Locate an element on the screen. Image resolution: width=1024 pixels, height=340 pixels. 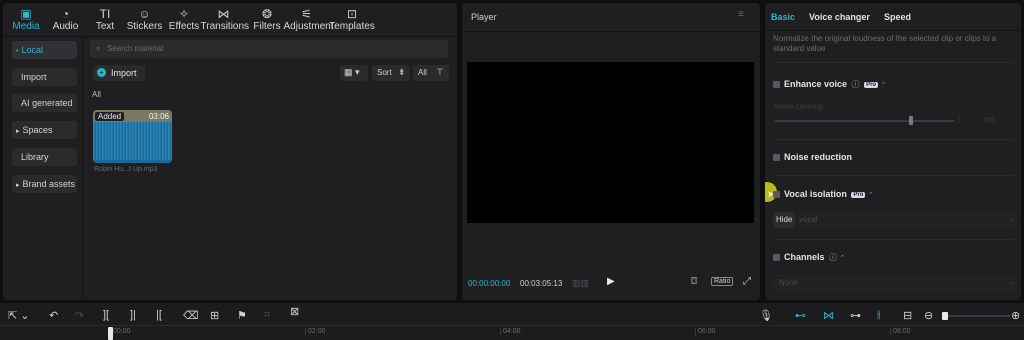
total-time: 00:03:05:13 is located at coordinates (541, 283).